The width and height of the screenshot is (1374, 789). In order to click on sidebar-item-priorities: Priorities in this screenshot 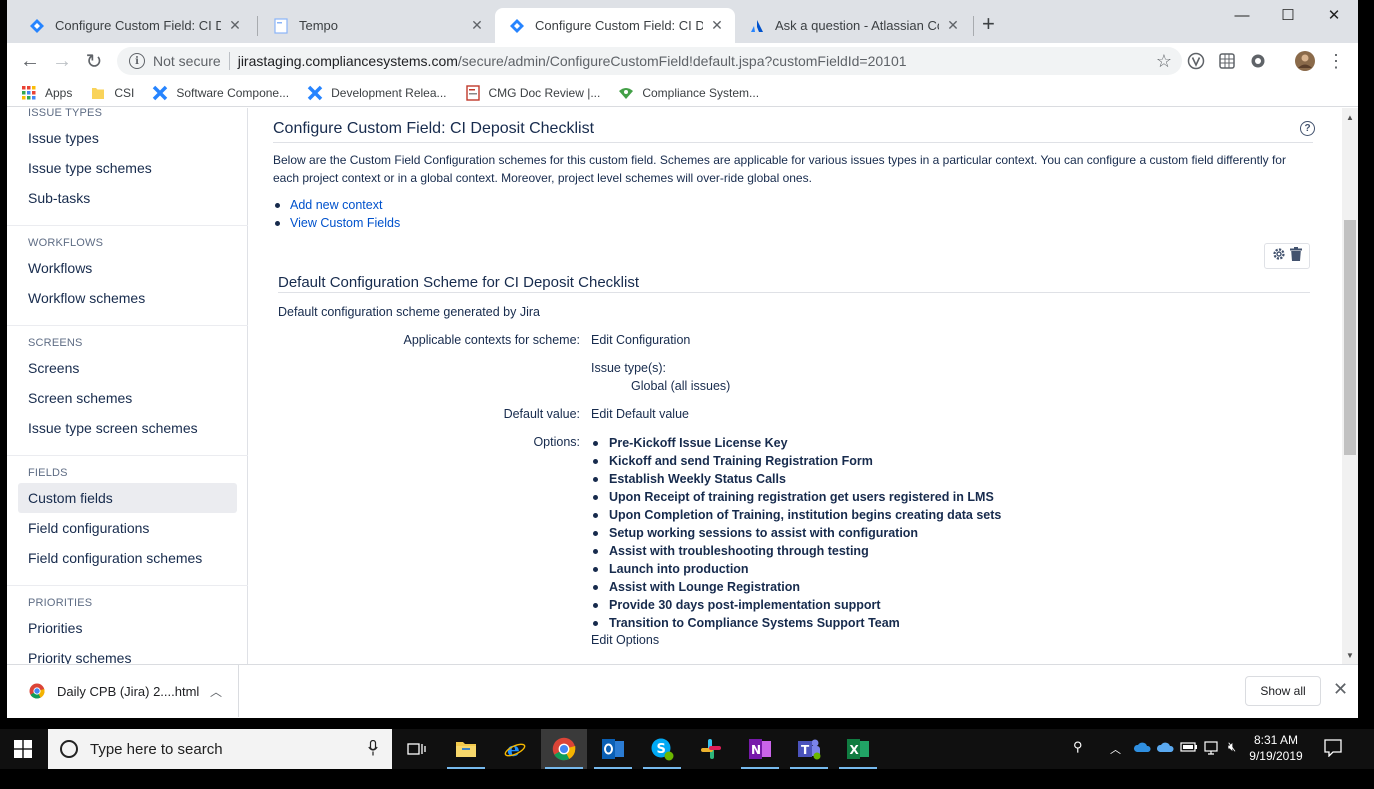, I will do `click(127, 628)`.